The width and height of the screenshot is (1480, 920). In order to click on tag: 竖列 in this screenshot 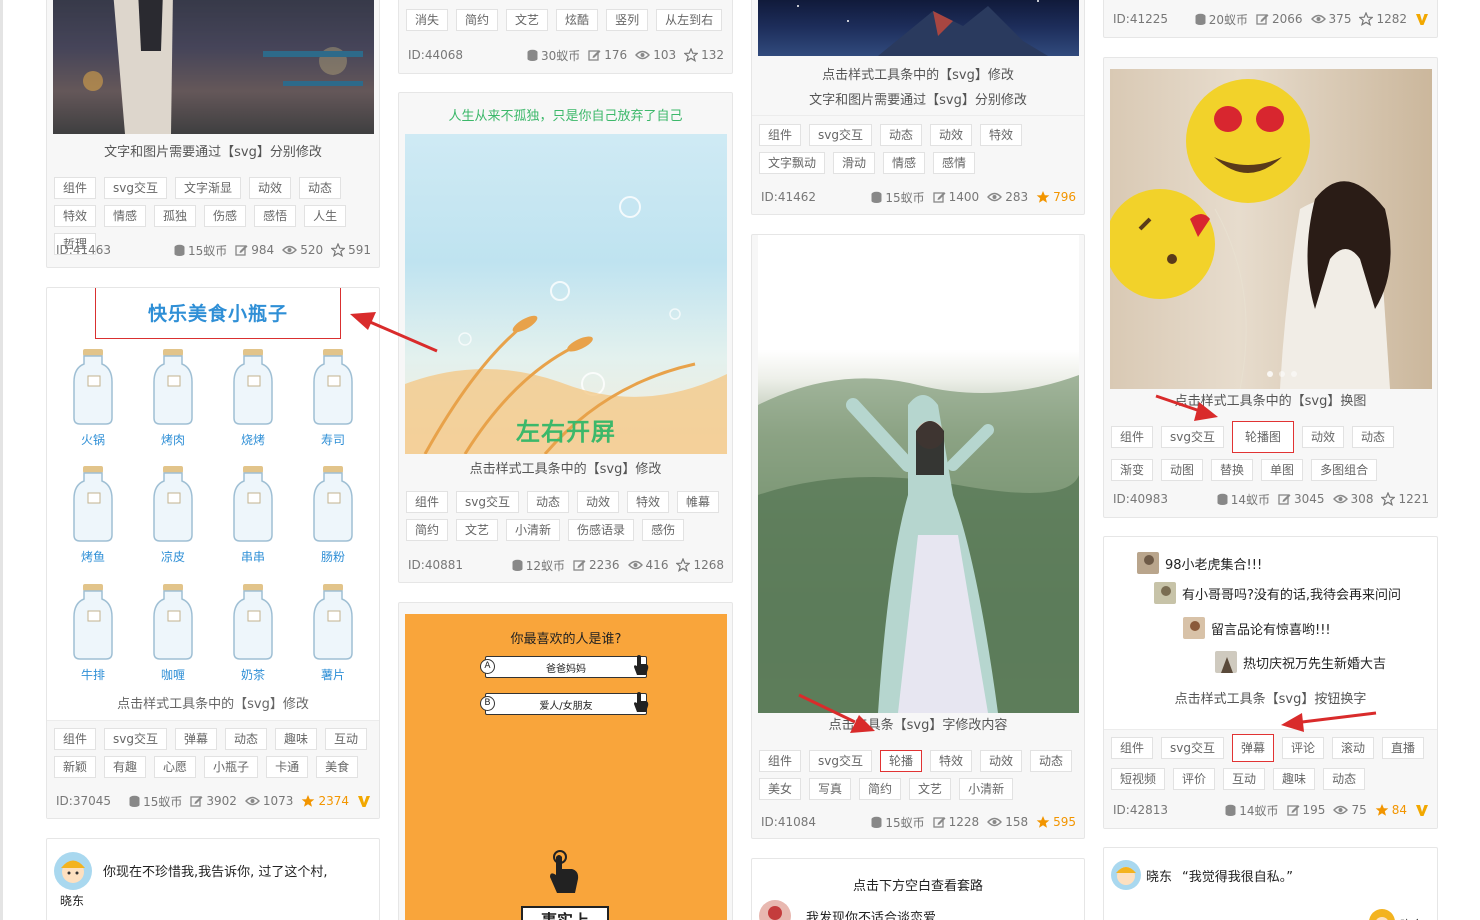, I will do `click(627, 20)`.